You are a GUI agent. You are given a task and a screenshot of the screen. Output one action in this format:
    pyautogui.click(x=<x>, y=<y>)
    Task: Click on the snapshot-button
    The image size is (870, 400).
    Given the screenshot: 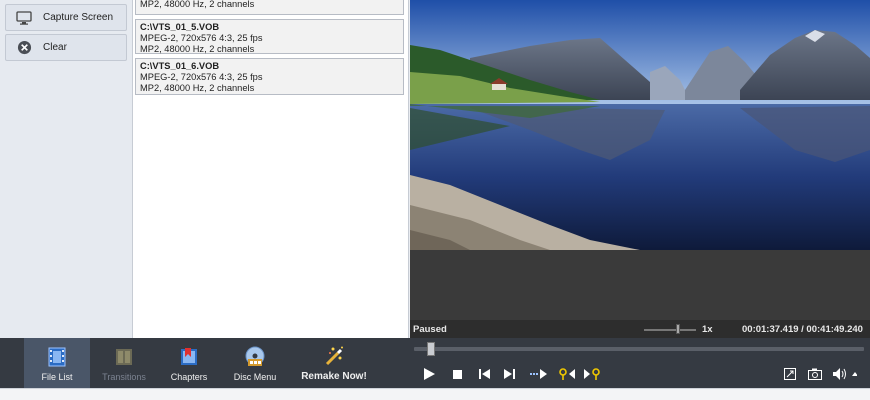 What is the action you would take?
    pyautogui.click(x=815, y=374)
    